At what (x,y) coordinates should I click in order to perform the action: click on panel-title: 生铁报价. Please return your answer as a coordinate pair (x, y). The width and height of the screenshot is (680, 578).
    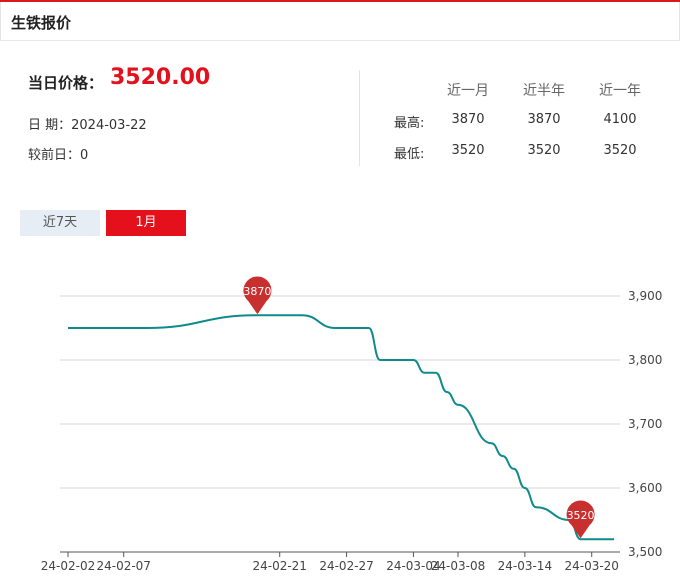
    Looking at the image, I should click on (41, 23).